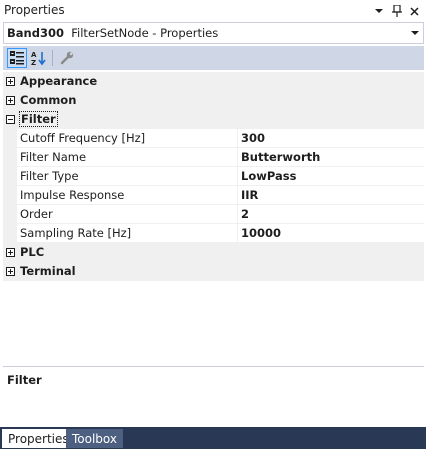  I want to click on title-bar: Properties, so click(213, 11).